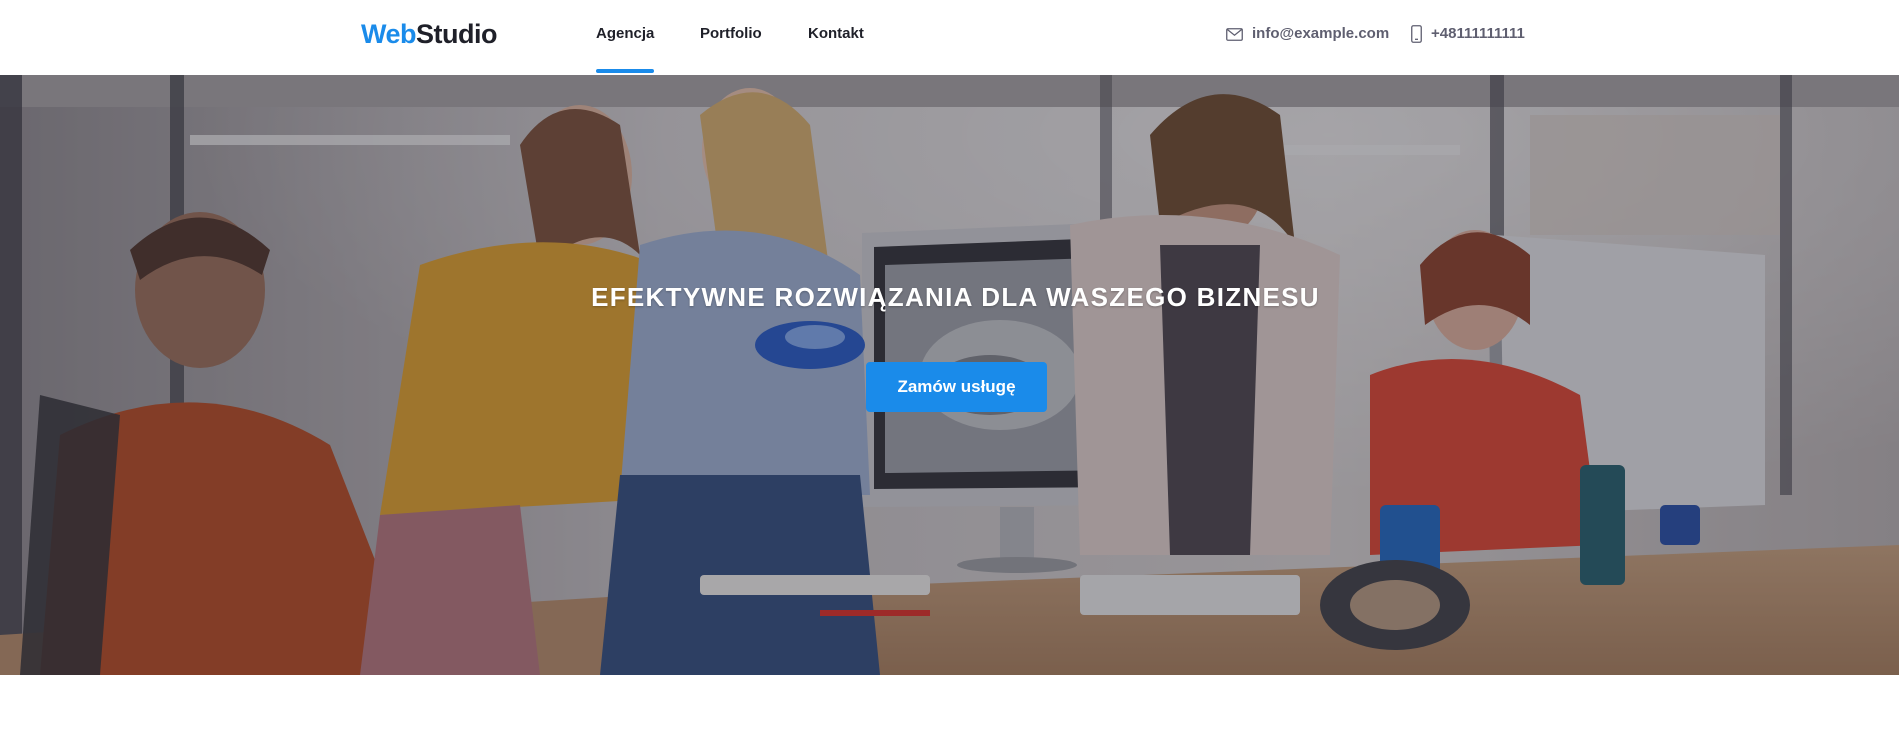  I want to click on contact-email: info@example.com, so click(1307, 34).